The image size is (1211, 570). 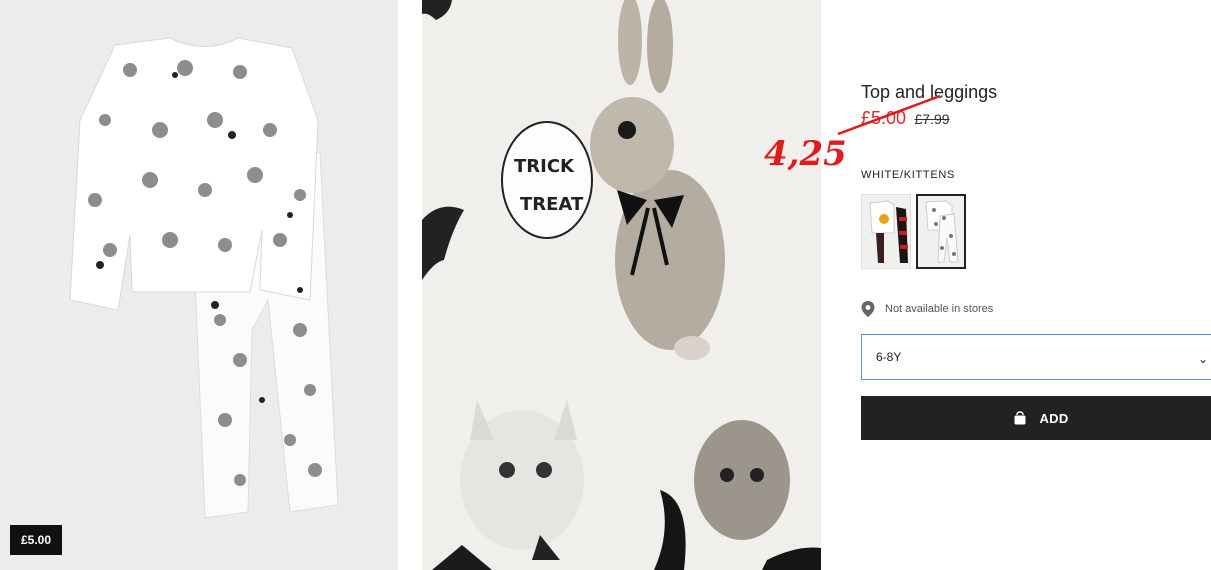 I want to click on bubble-text-2: TREAT, so click(x=552, y=204).